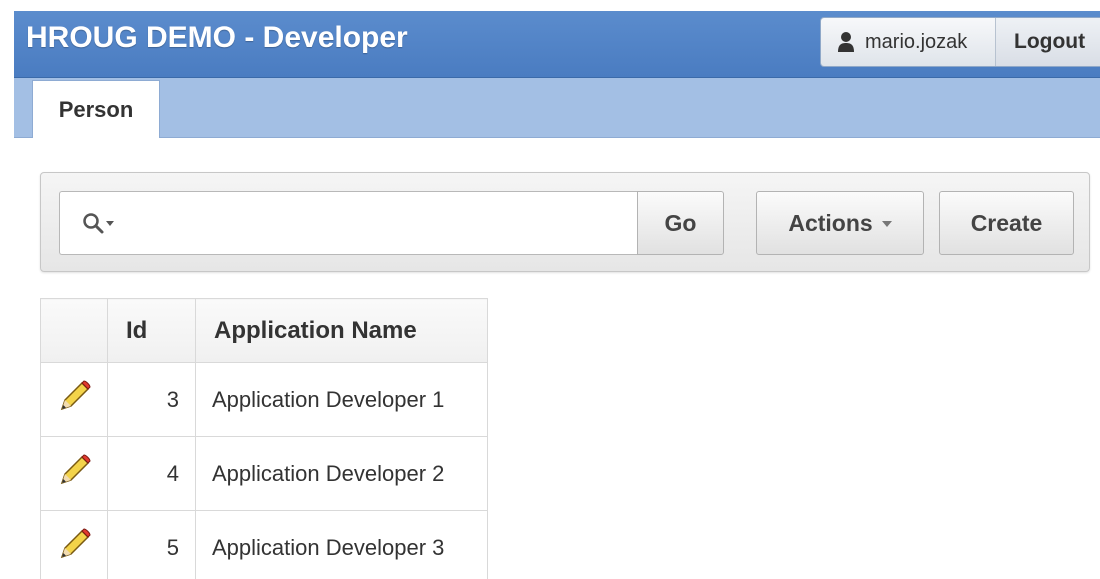  Describe the element at coordinates (1006, 223) in the screenshot. I see `create-button: Create` at that location.